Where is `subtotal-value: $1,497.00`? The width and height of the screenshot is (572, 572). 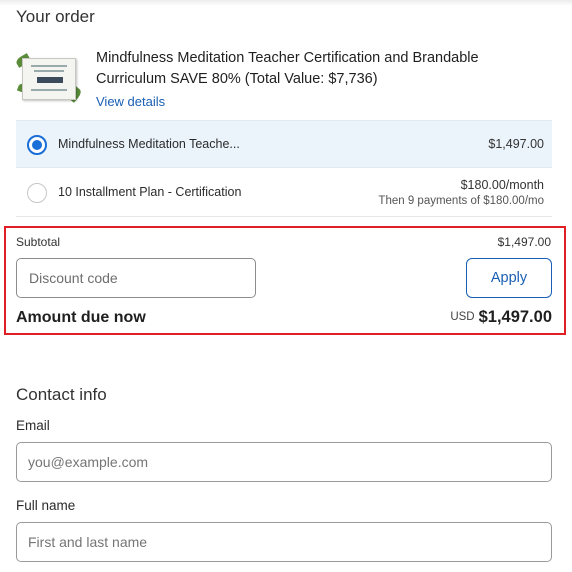
subtotal-value: $1,497.00 is located at coordinates (524, 242).